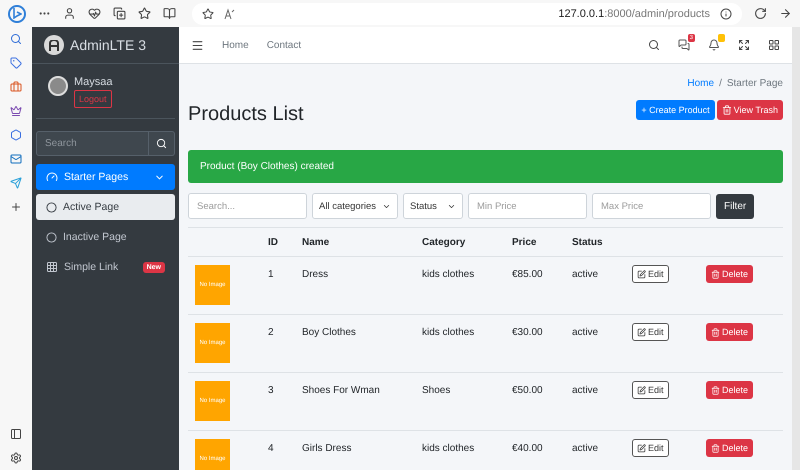  I want to click on column-header: Category, so click(444, 242).